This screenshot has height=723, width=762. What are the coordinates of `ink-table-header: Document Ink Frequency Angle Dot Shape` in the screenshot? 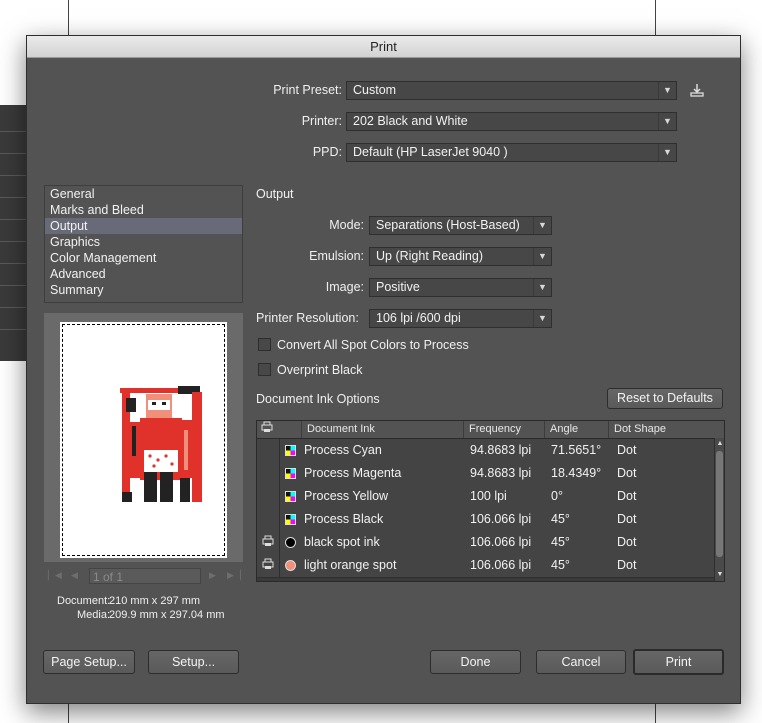 It's located at (490, 430).